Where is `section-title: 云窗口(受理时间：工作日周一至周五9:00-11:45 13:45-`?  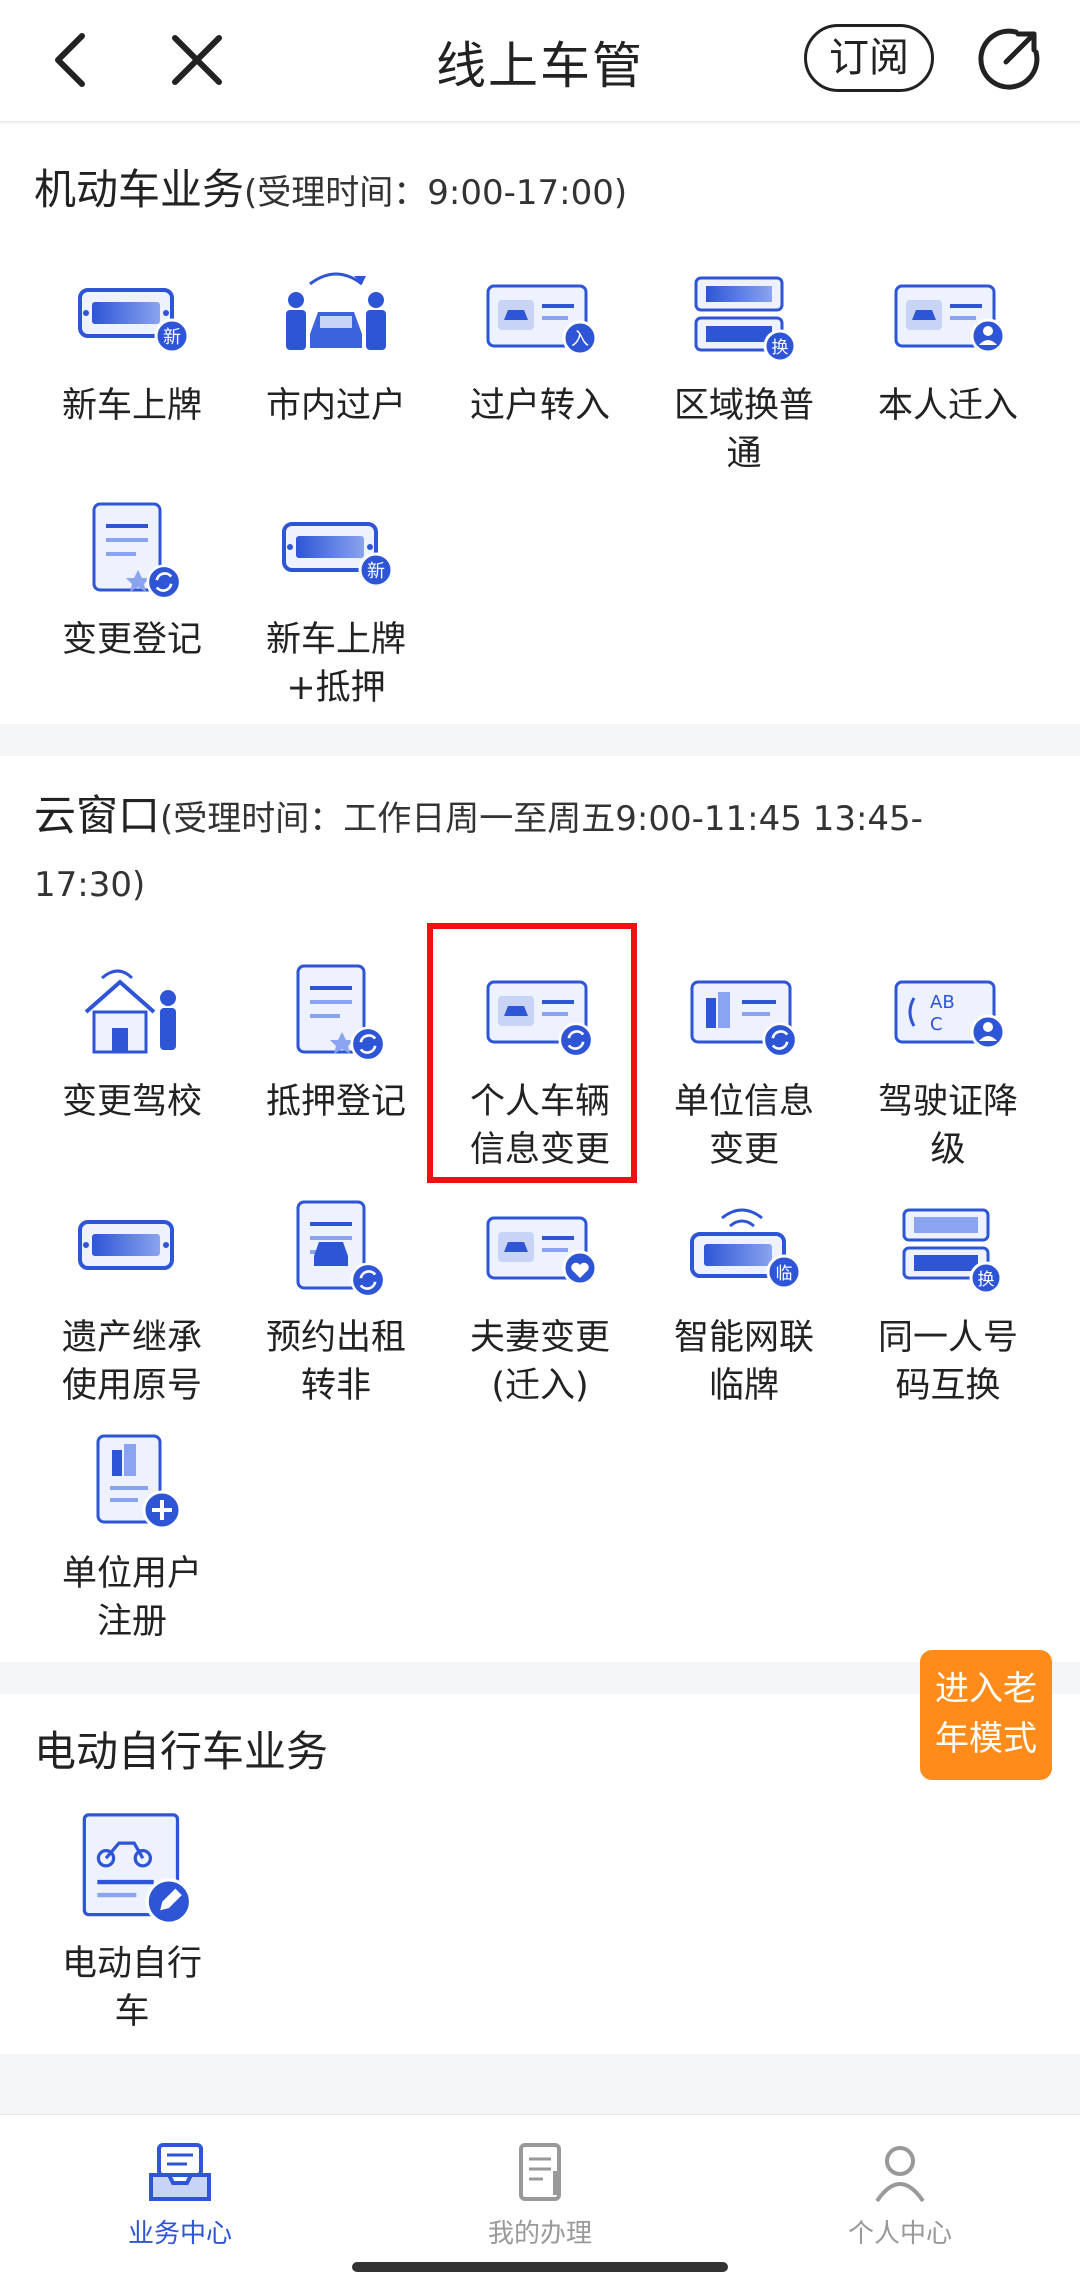 section-title: 云窗口(受理时间：工作日周一至周五9:00-11:45 13:45- is located at coordinates (478, 817).